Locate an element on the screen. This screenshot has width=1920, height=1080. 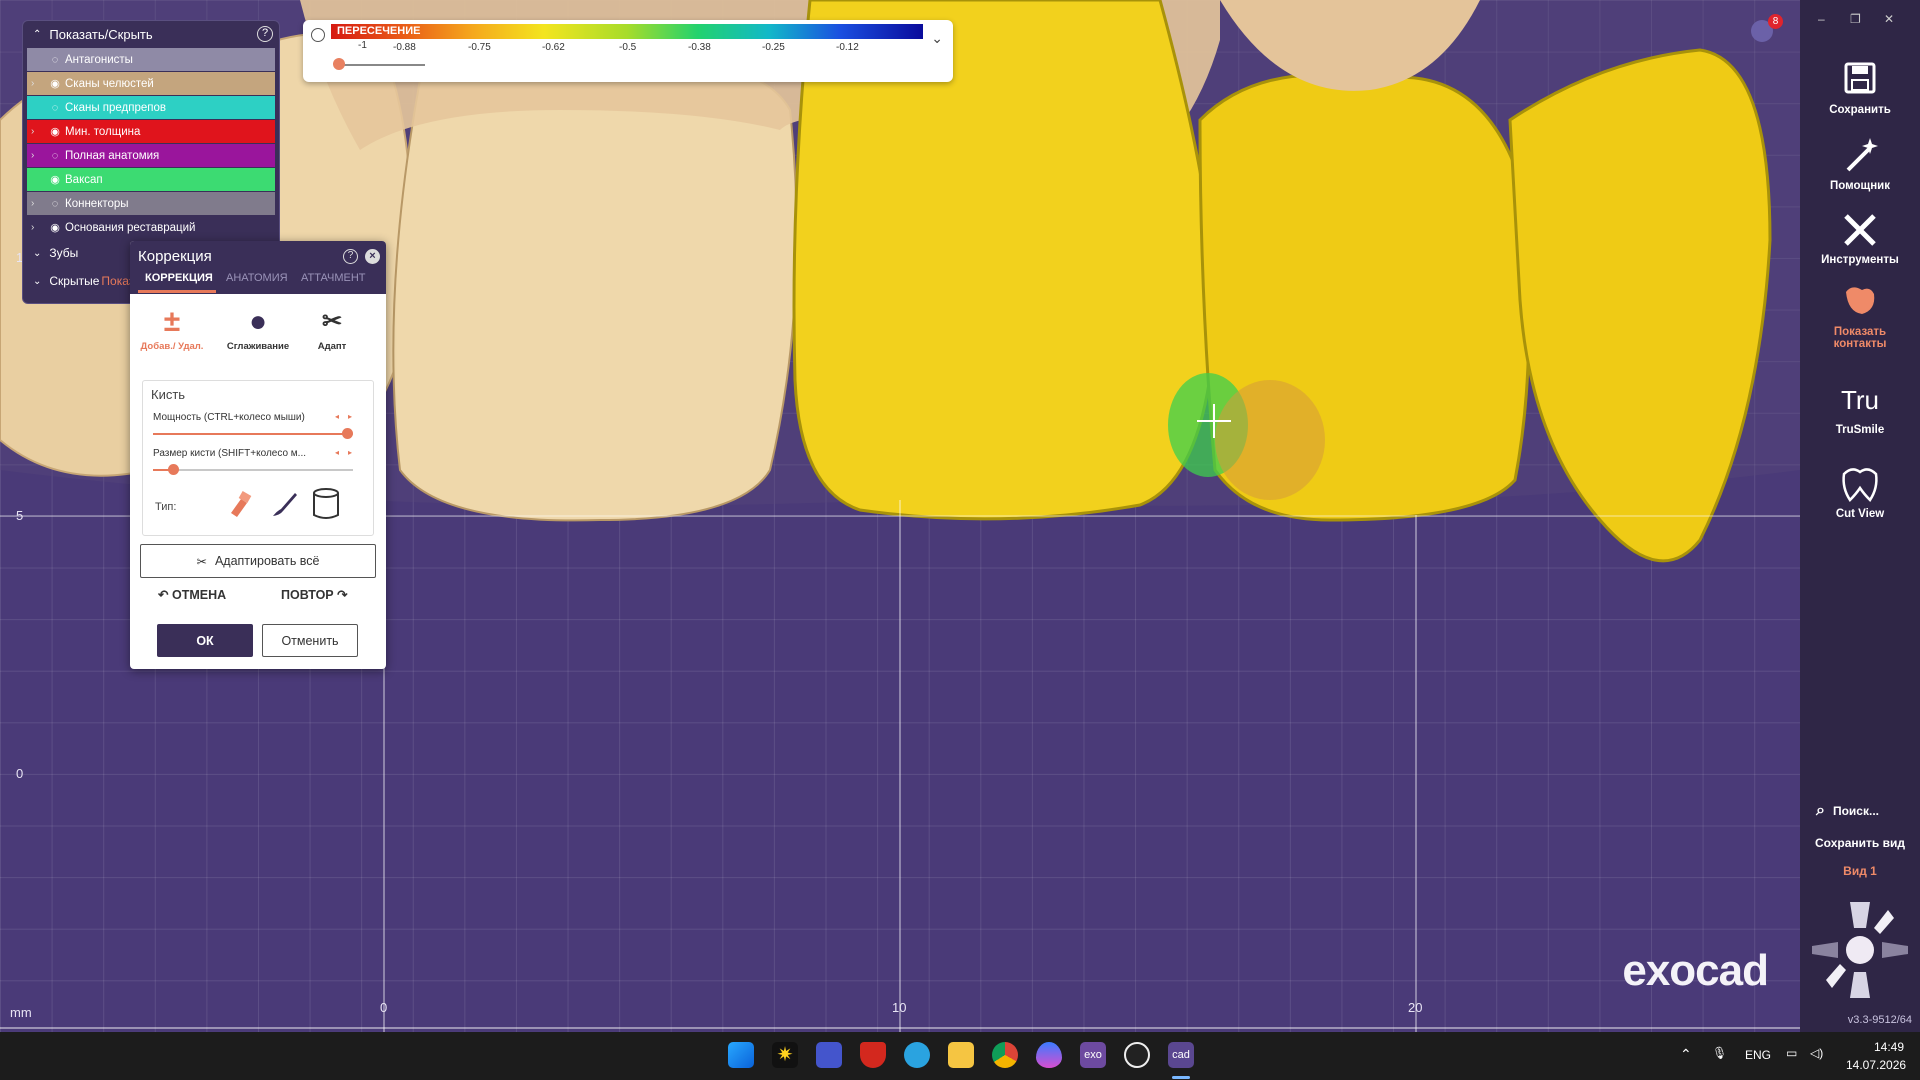
view-orientation-widget is located at coordinates (1860, 950).